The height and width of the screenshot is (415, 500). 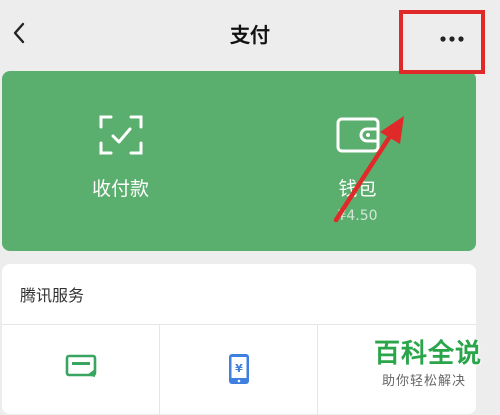 I want to click on receive-pay-label: 收付款, so click(x=120, y=189).